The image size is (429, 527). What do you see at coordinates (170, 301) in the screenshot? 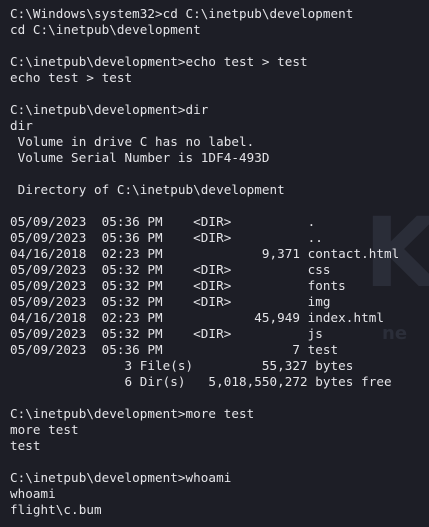
I see `terminal-line: 05/09/2023 05:32 PM <DIR> img` at bounding box center [170, 301].